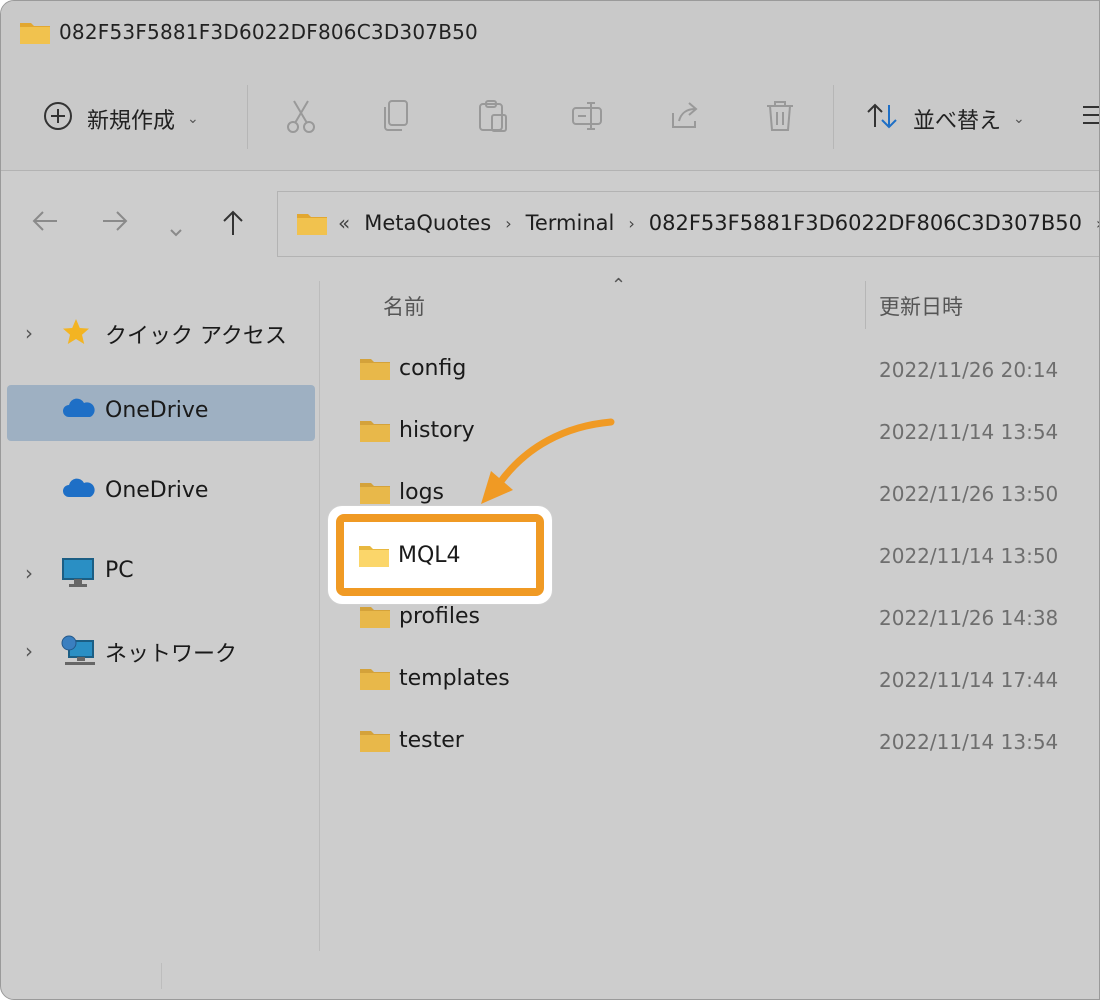  I want to click on sidebar-item-network: › ネットワーク, so click(161, 651).